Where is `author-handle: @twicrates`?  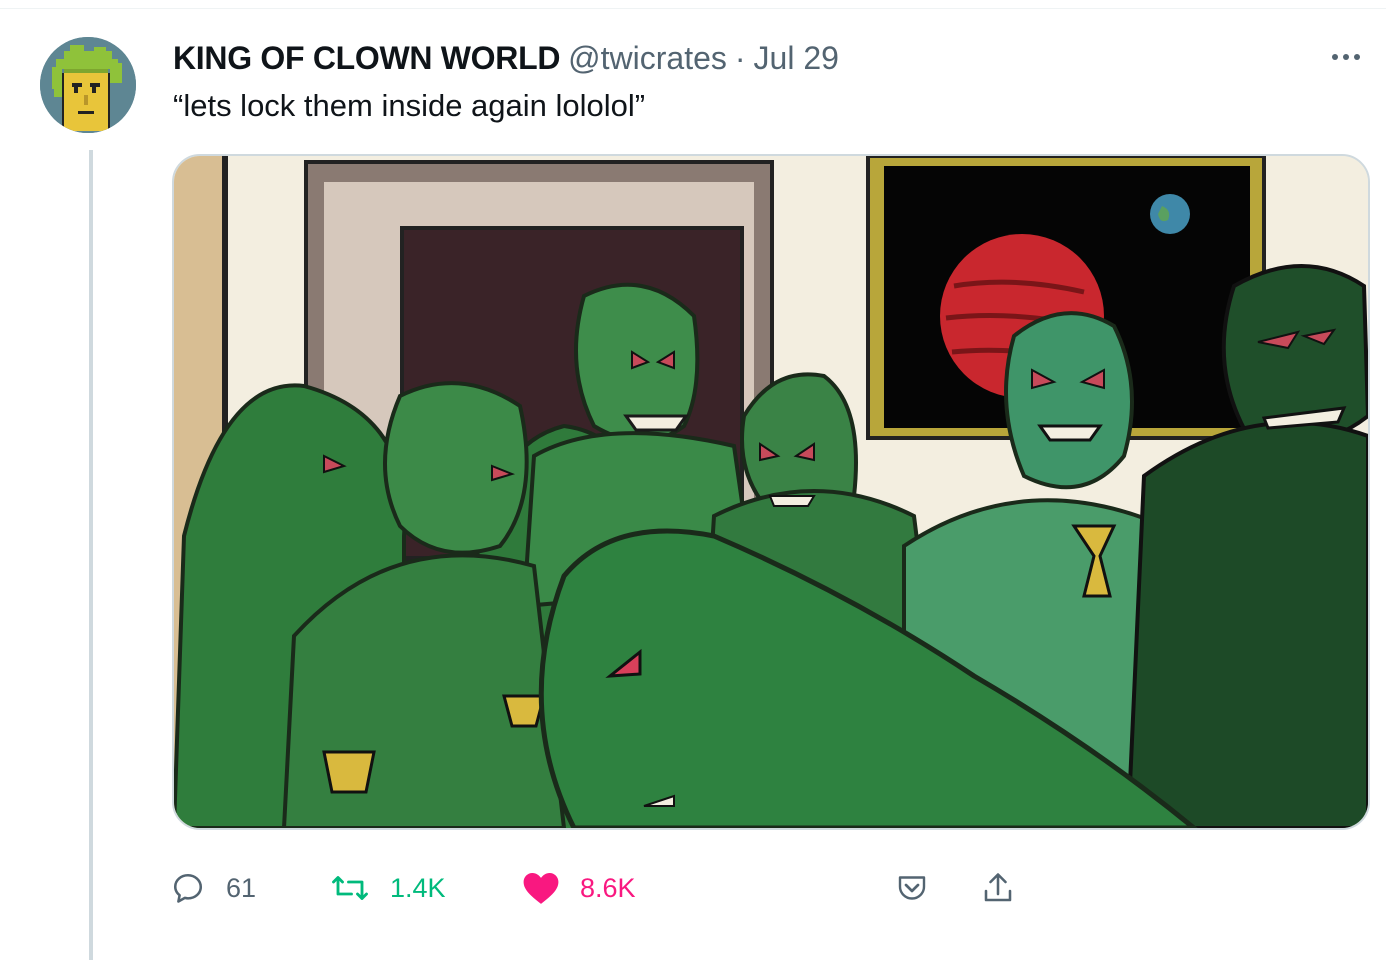
author-handle: @twicrates is located at coordinates (647, 58).